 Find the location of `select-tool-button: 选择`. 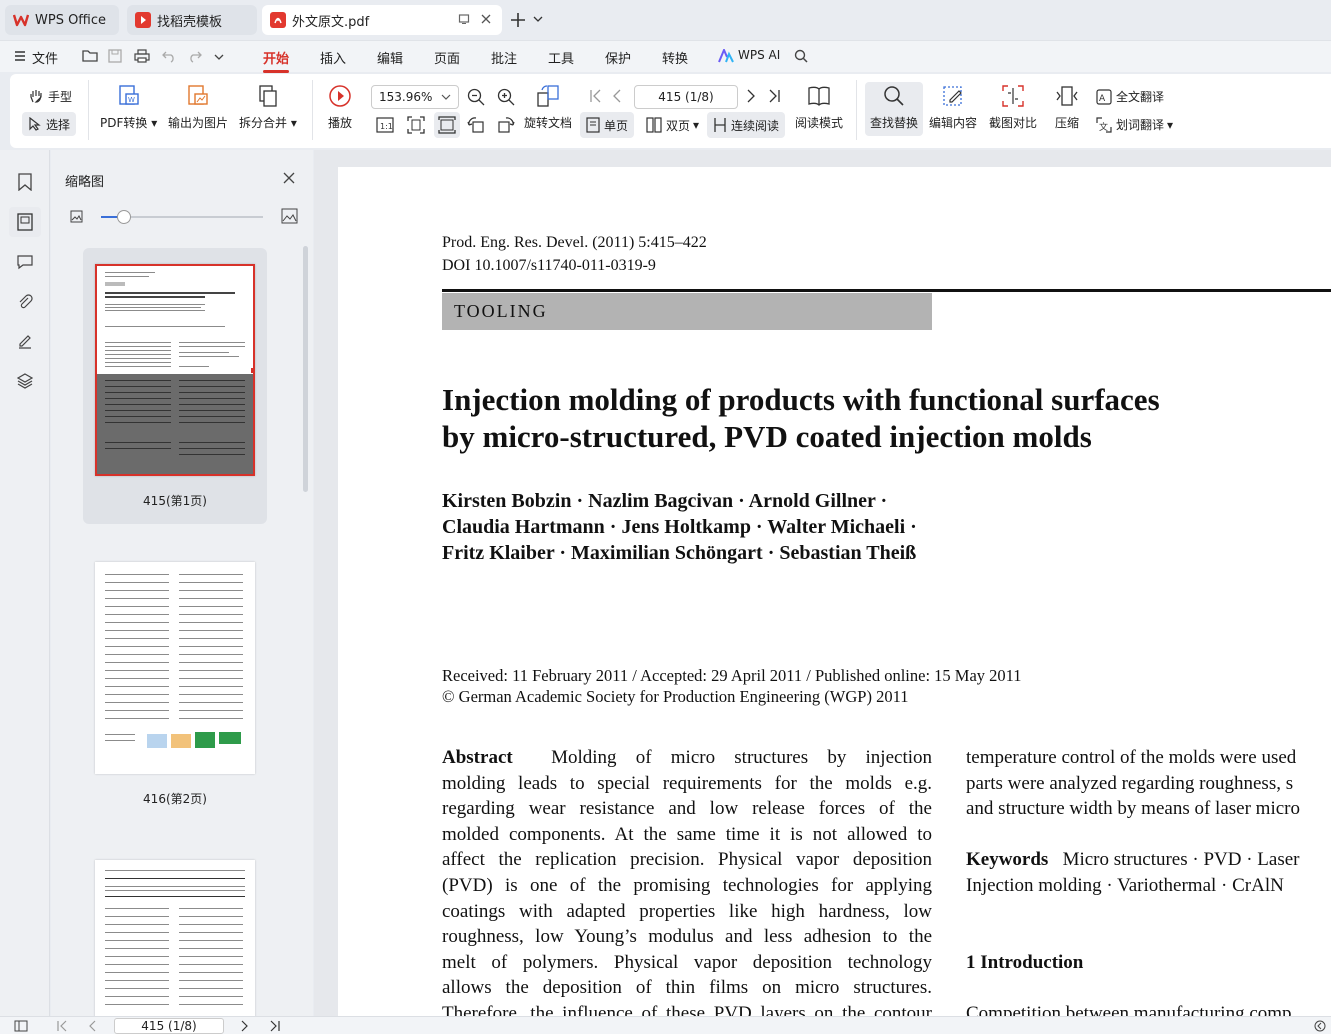

select-tool-button: 选择 is located at coordinates (49, 124).